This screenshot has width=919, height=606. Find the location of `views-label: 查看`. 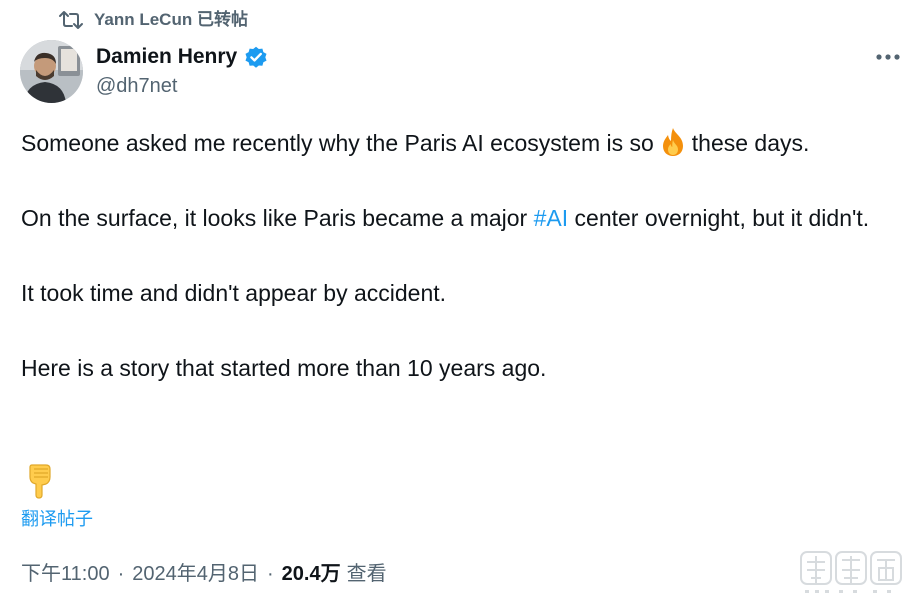

views-label: 查看 is located at coordinates (366, 574).